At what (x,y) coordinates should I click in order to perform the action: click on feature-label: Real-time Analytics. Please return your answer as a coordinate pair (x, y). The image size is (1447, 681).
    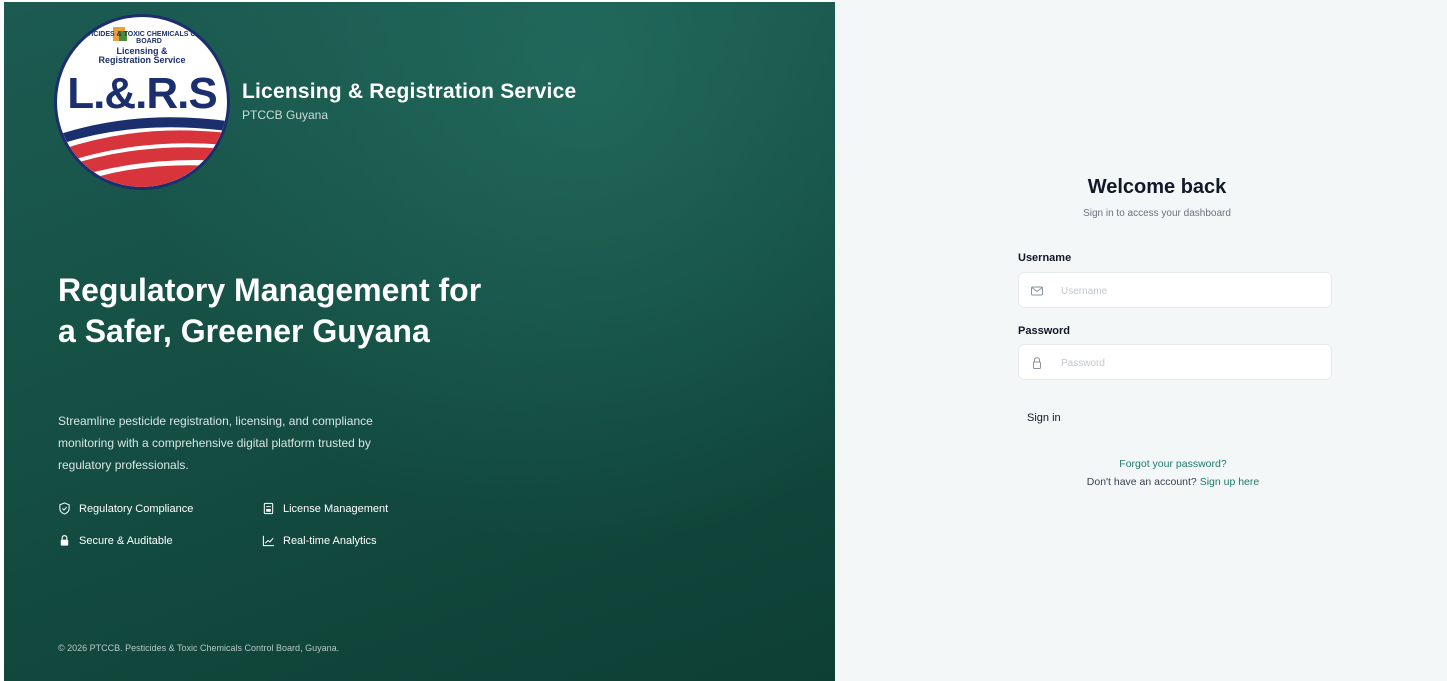
    Looking at the image, I should click on (330, 540).